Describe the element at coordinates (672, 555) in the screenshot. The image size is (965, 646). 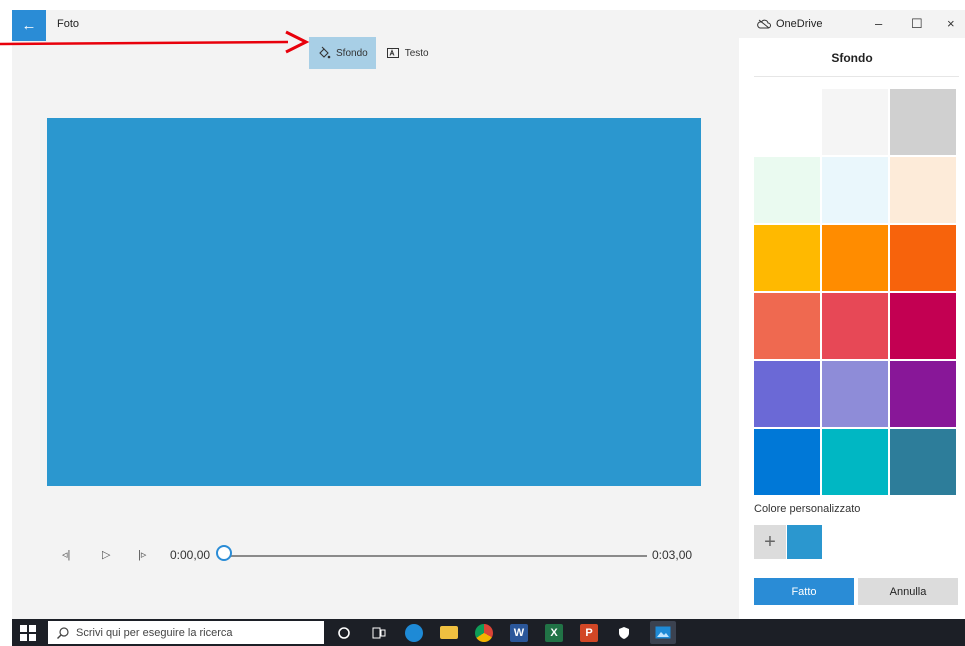
I see `end-time: 0:03,00` at that location.